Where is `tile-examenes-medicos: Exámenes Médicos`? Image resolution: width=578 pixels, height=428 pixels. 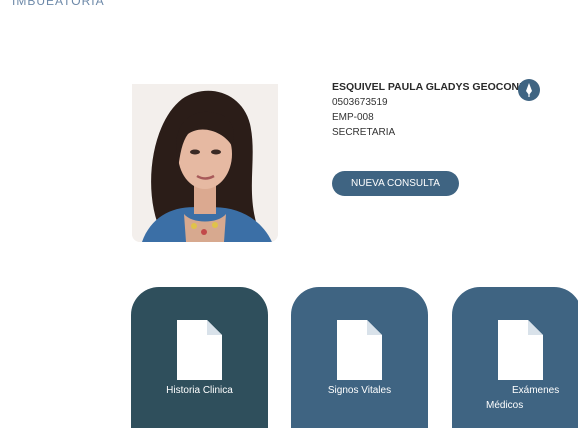
tile-examenes-medicos: Exámenes Médicos is located at coordinates (515, 357).